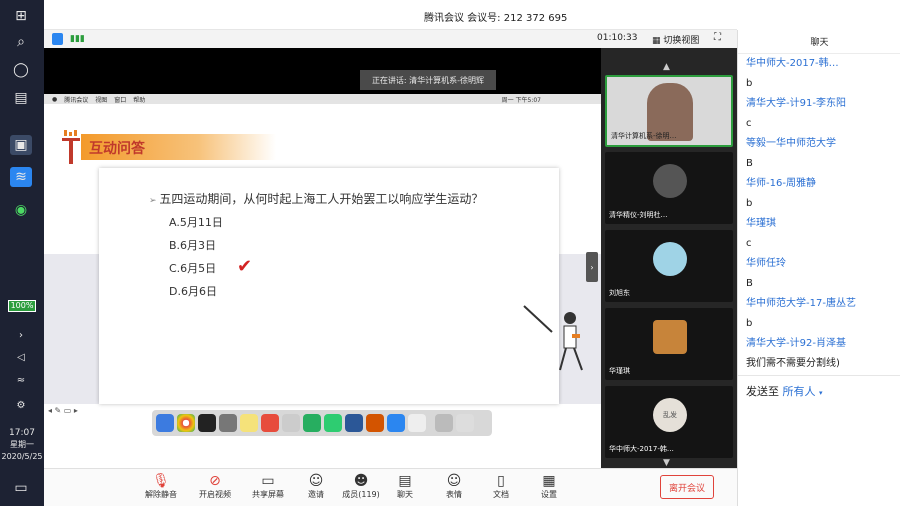 This screenshot has width=900, height=506. I want to click on chat-sender-name: 华中师范大学-17-唐丛艺, so click(821, 304).